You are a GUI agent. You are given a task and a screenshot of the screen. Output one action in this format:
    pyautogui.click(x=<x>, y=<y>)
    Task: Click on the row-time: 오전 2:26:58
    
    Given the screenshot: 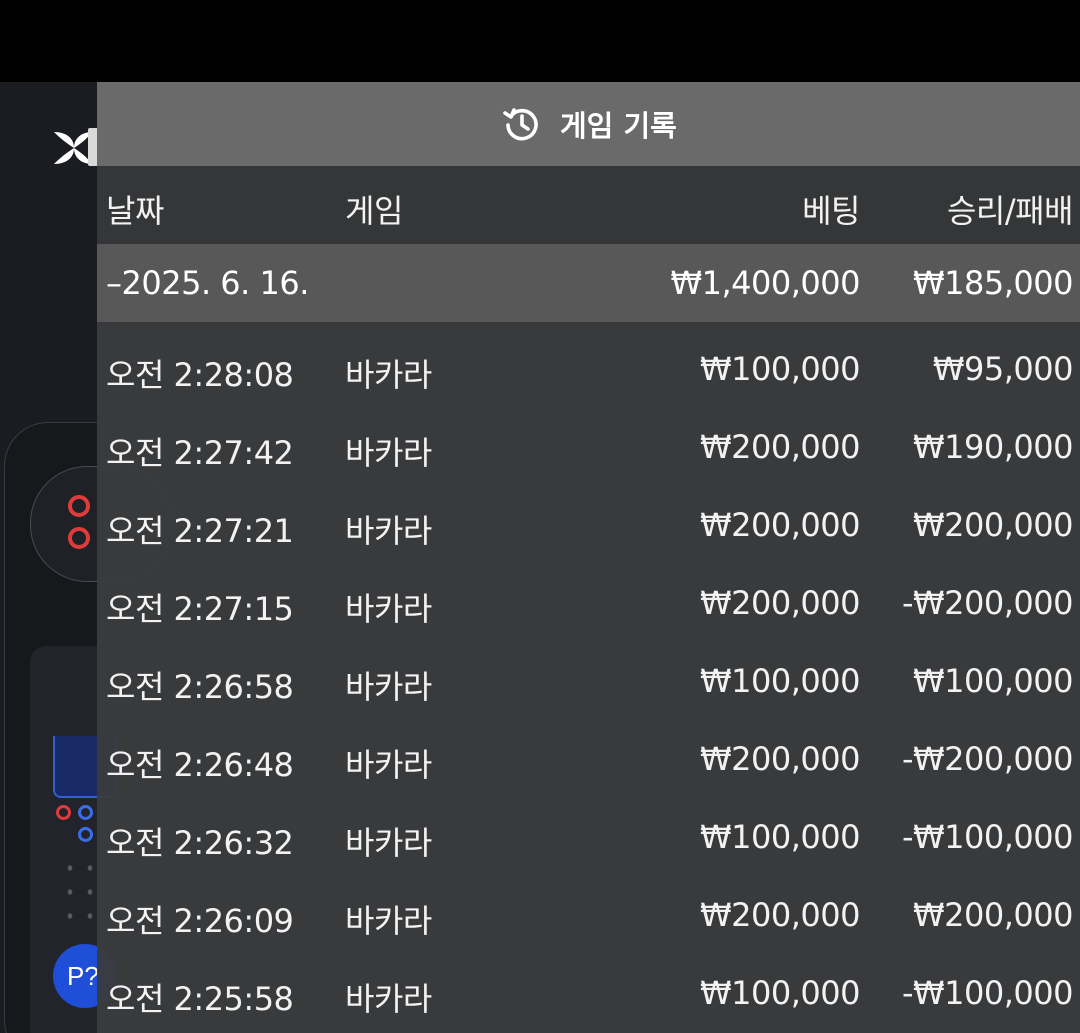 What is the action you would take?
    pyautogui.click(x=200, y=687)
    